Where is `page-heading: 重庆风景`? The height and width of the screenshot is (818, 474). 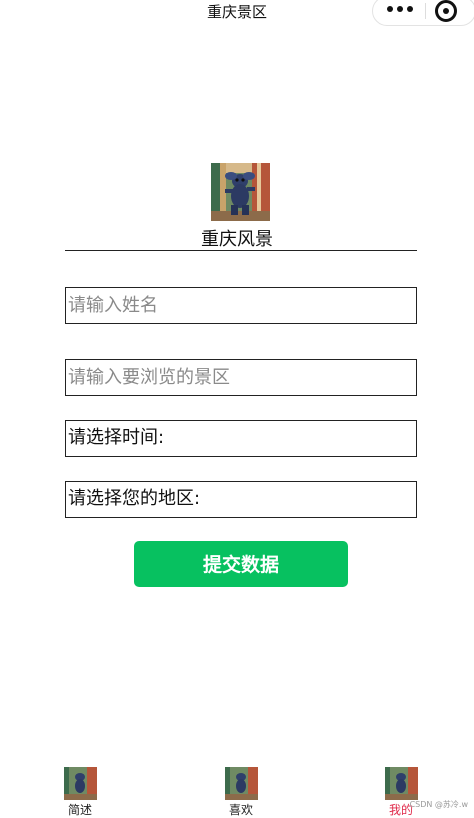 page-heading: 重庆风景 is located at coordinates (237, 239).